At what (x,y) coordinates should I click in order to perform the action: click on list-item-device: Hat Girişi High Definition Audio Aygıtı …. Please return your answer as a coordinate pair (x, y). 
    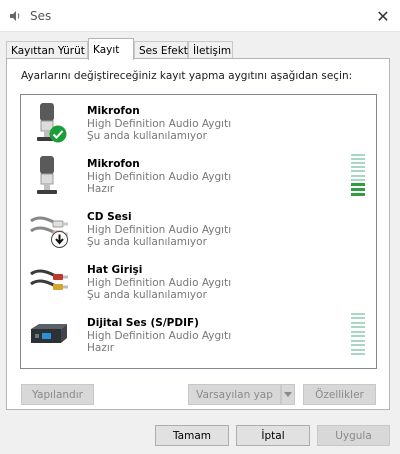
    Looking at the image, I should click on (198, 282).